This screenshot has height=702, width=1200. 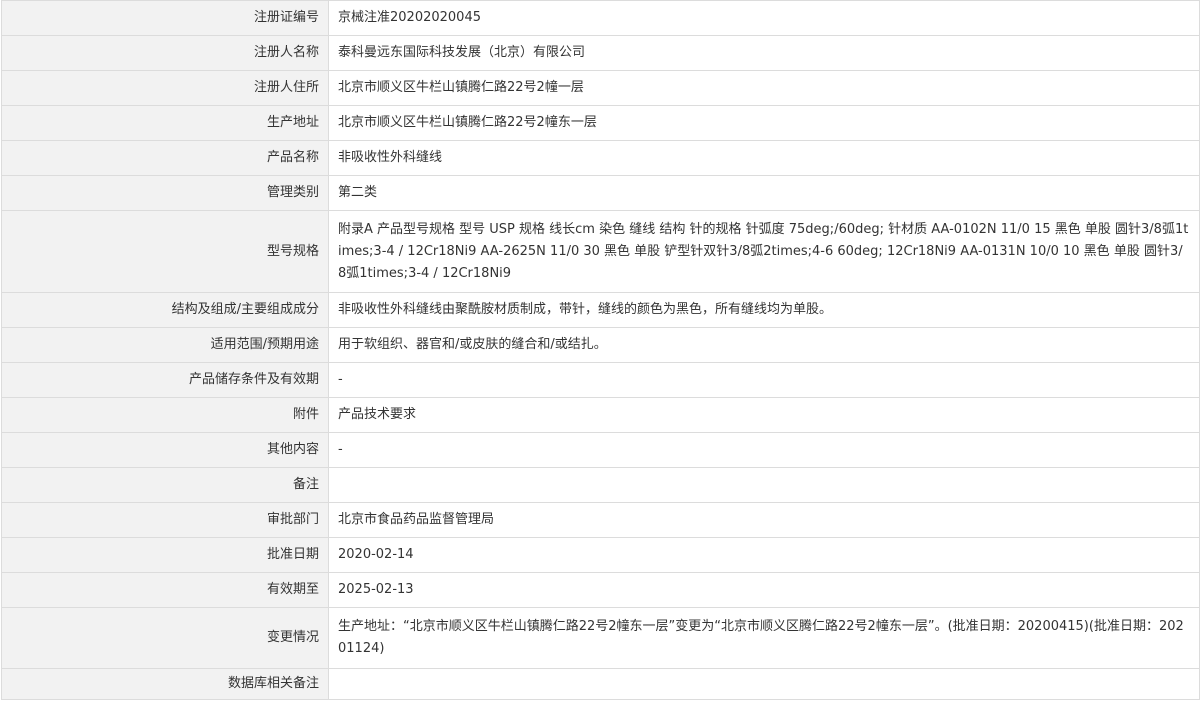 I want to click on table-row: 审批部门 北京市食品药品监督管理局, so click(x=600, y=520).